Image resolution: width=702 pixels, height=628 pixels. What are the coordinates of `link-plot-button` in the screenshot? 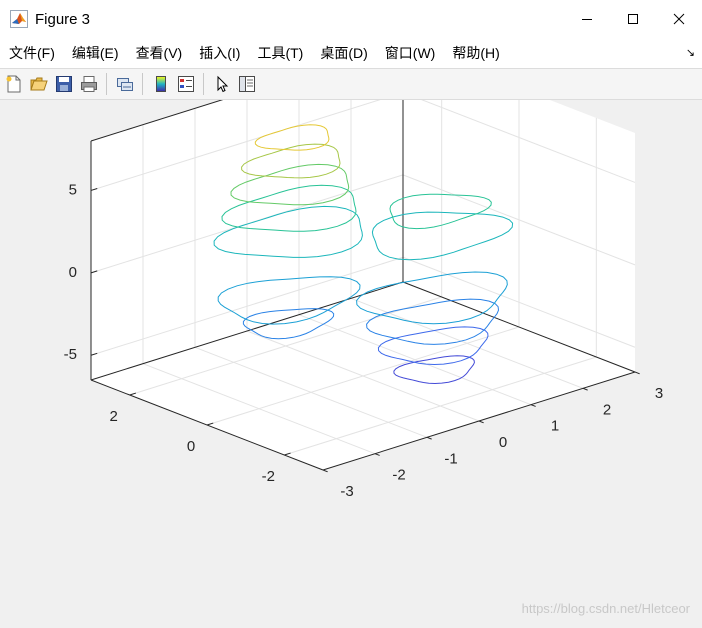 It's located at (125, 84).